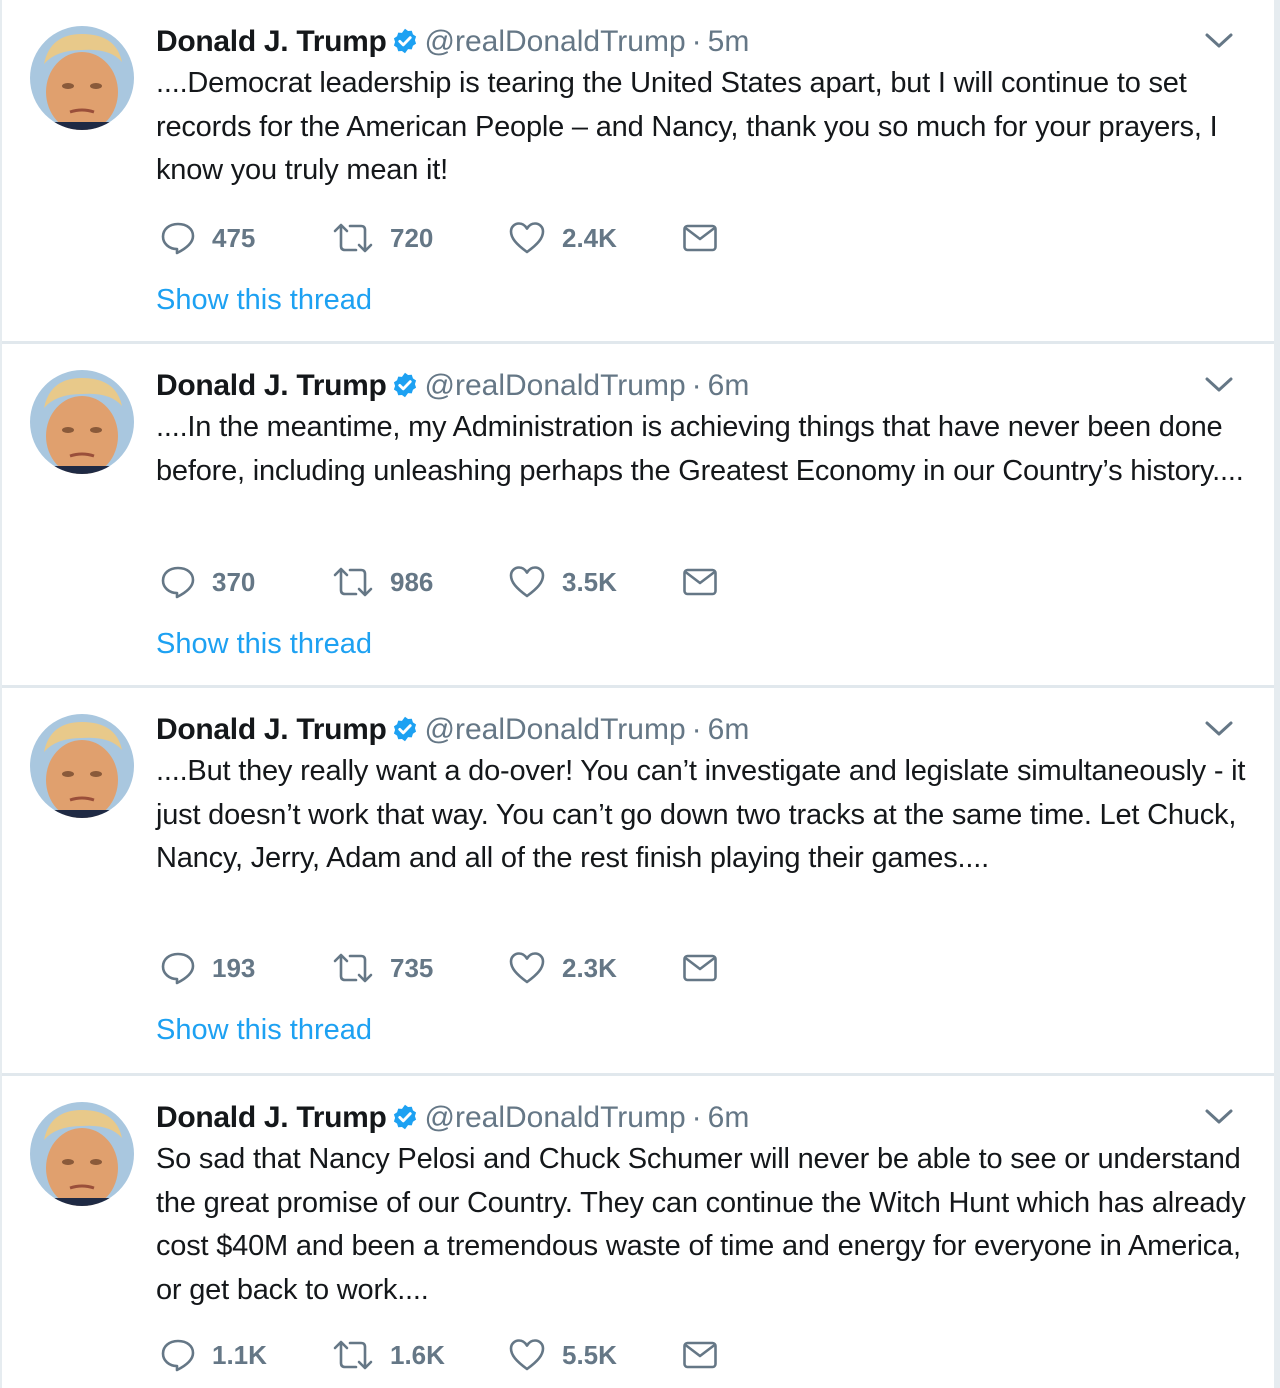 The width and height of the screenshot is (1280, 1388). What do you see at coordinates (234, 237) in the screenshot?
I see `reply-count: 475` at bounding box center [234, 237].